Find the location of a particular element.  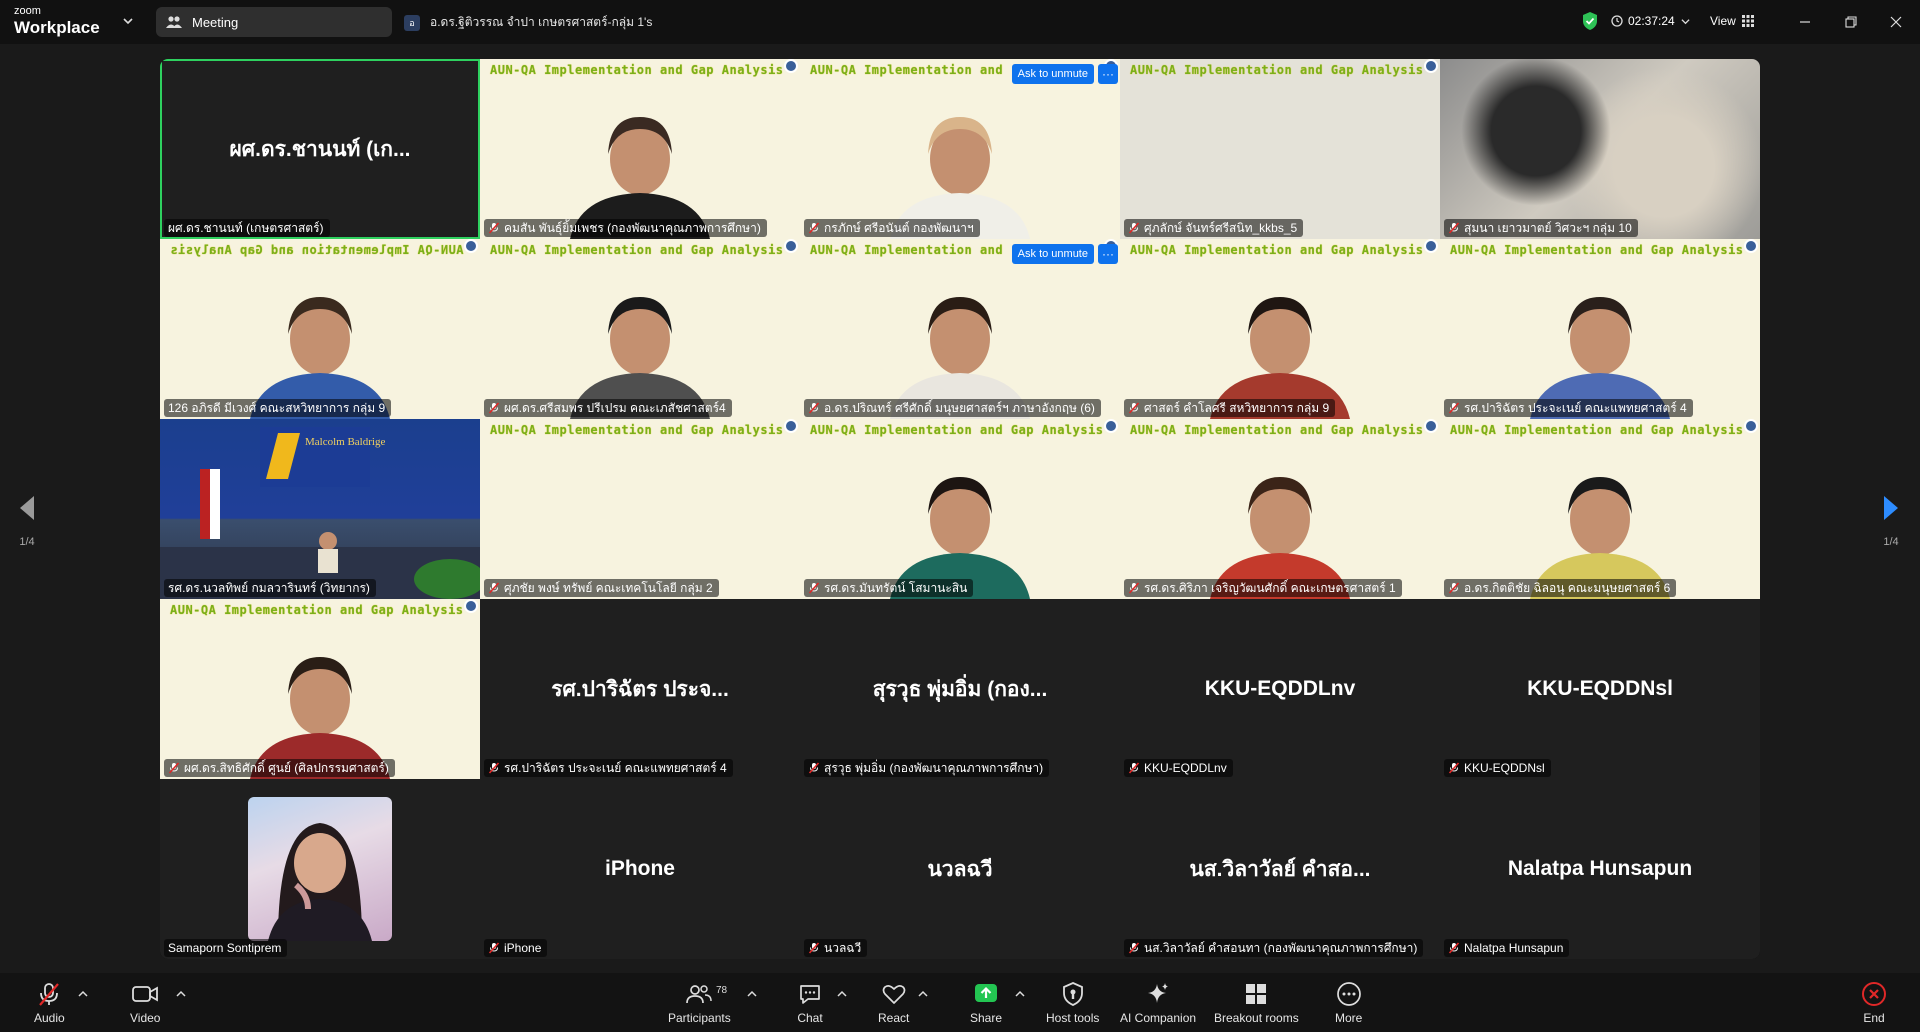

arrow-right-icon is located at coordinates (1891, 508).